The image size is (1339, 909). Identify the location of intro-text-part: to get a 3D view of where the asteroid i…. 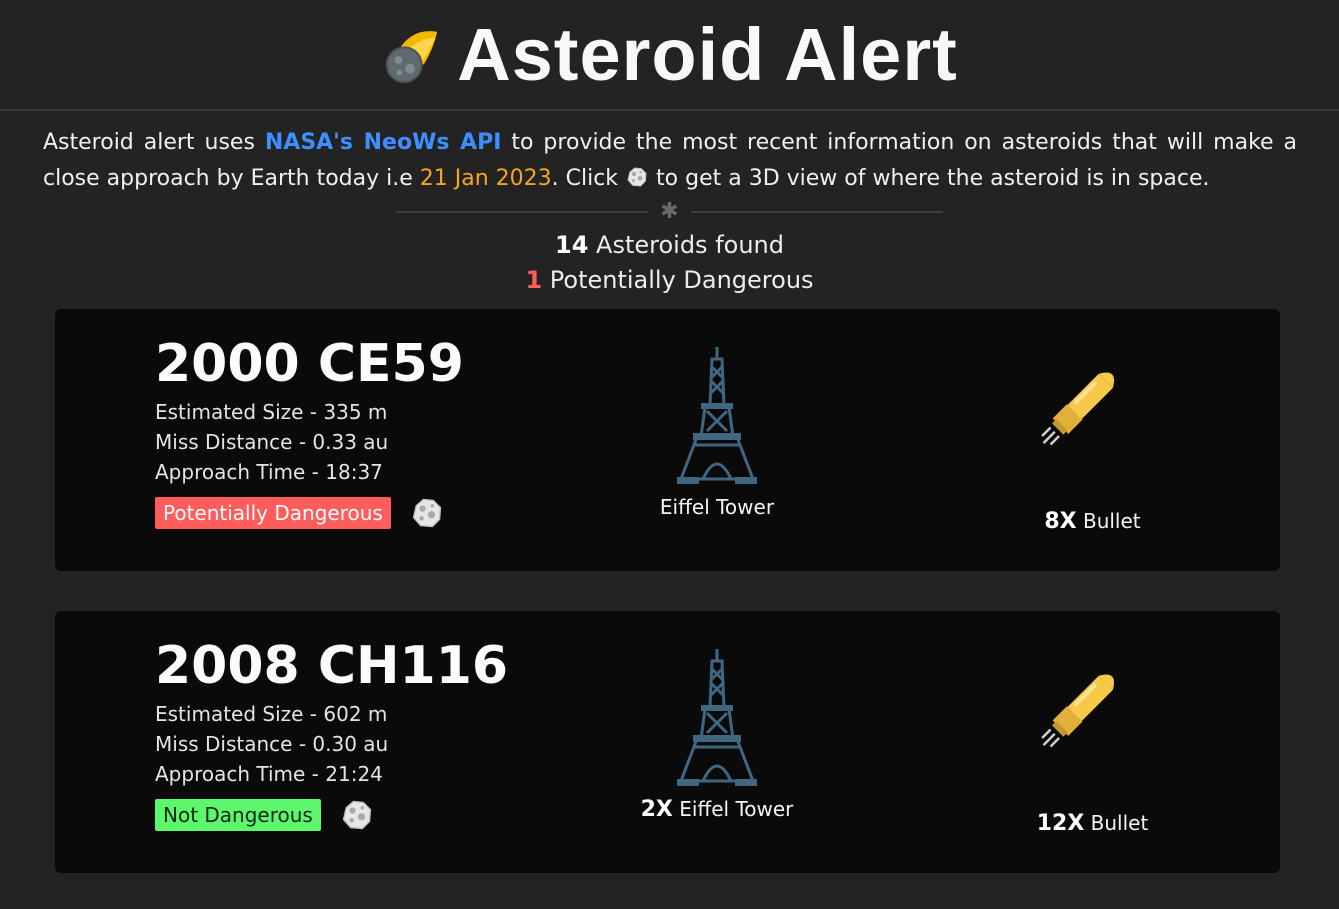
(929, 178).